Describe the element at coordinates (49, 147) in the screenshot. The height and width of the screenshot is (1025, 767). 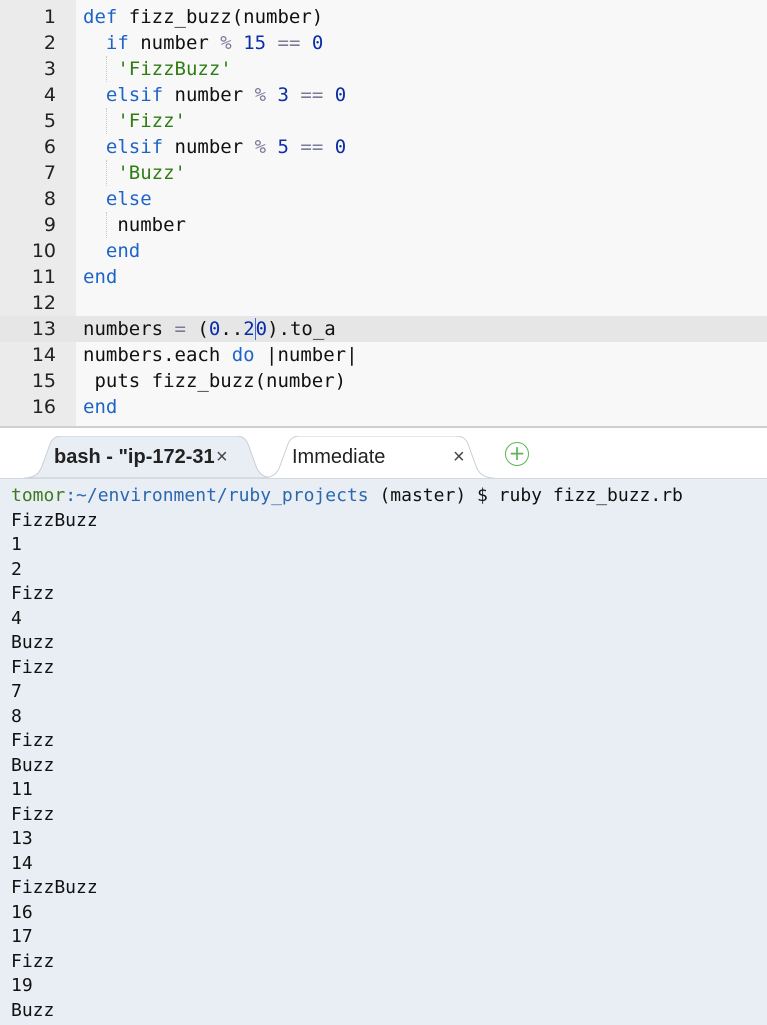
I see `line-number: 6` at that location.